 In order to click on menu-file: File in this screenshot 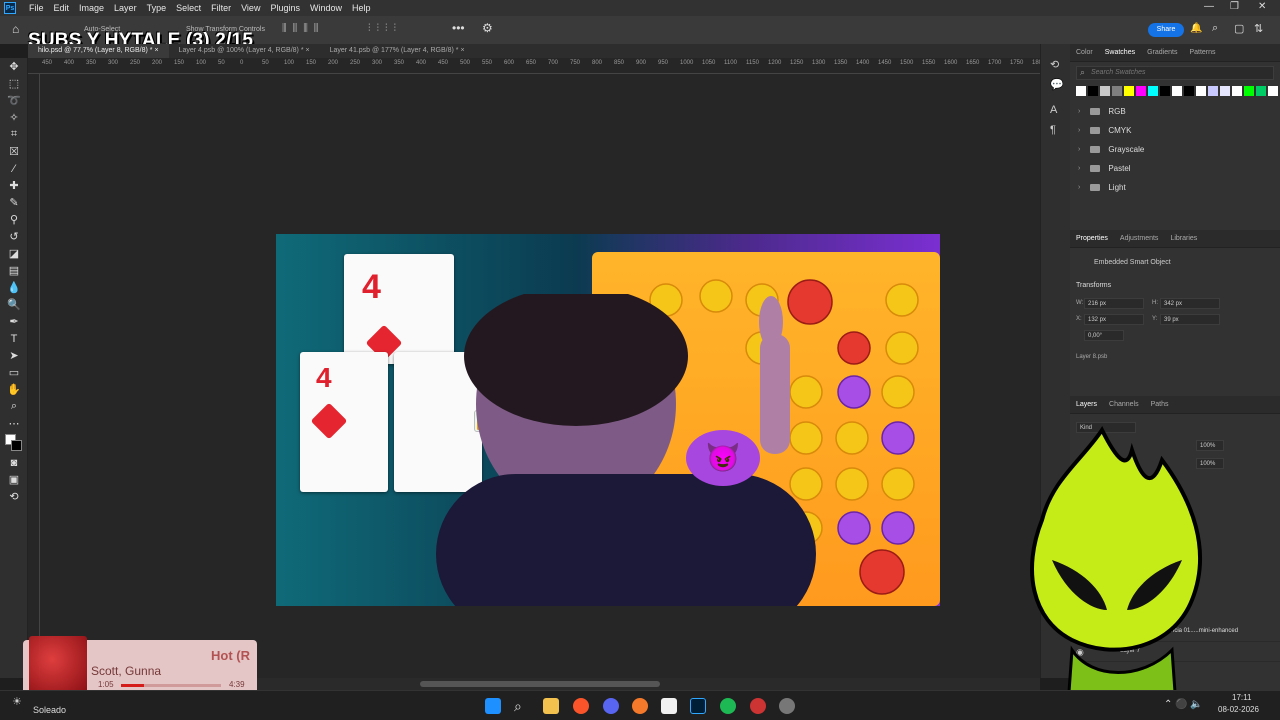, I will do `click(36, 8)`.